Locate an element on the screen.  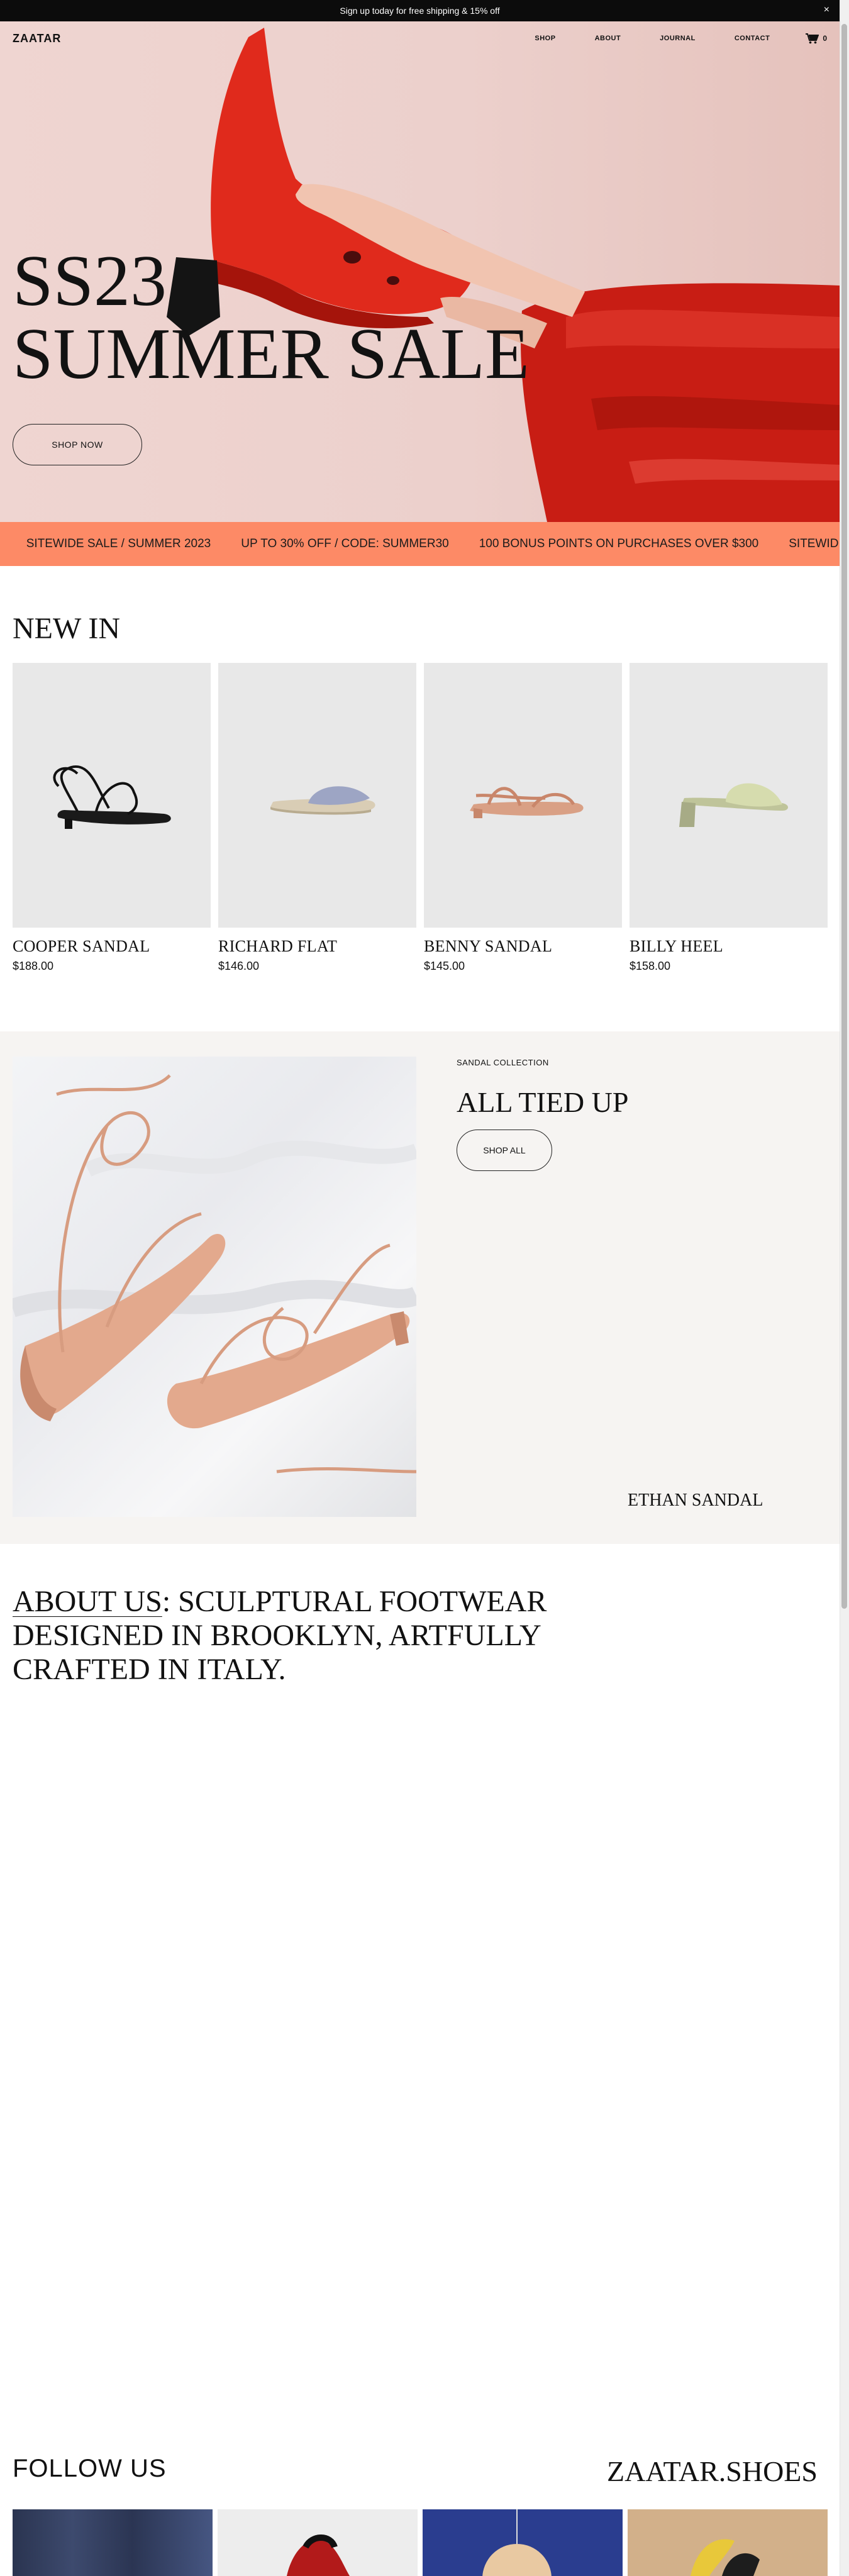
marquee-item: SITEWID is located at coordinates (814, 543).